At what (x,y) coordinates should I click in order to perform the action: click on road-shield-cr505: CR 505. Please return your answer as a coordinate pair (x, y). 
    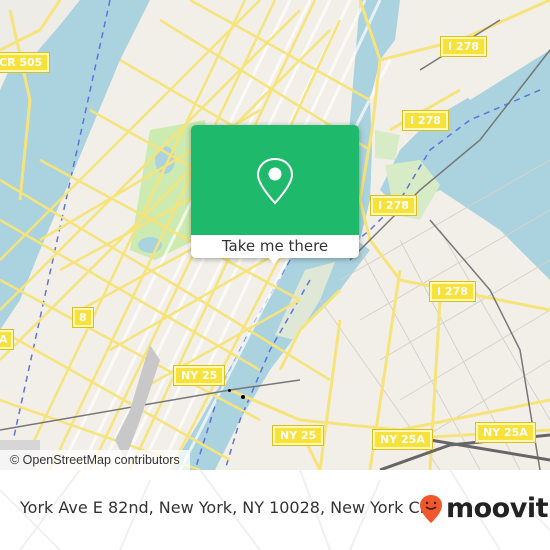
    Looking at the image, I should click on (25, 62).